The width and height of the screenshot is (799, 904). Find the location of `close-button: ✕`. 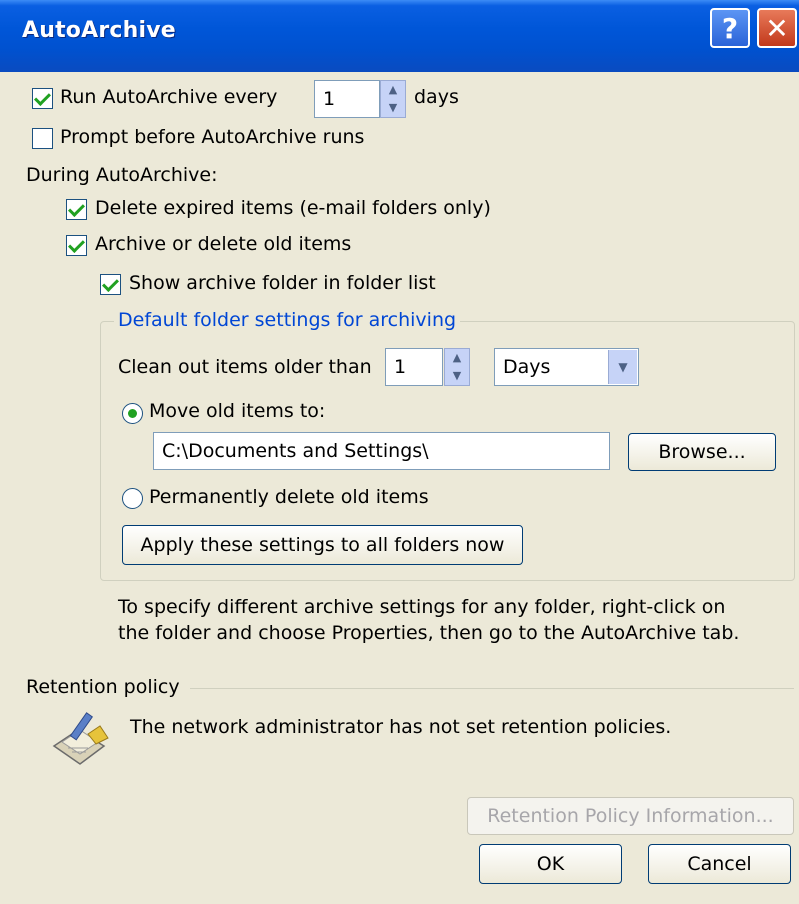

close-button: ✕ is located at coordinates (777, 28).